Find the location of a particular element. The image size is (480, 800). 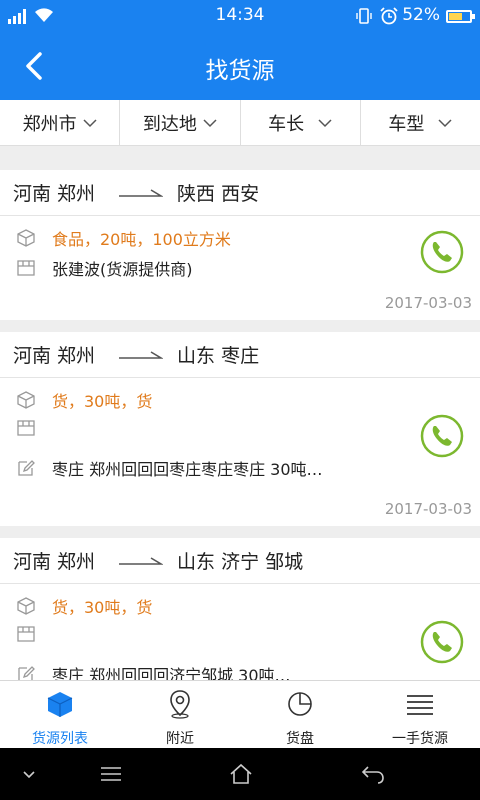

alarm-icon is located at coordinates (389, 16).